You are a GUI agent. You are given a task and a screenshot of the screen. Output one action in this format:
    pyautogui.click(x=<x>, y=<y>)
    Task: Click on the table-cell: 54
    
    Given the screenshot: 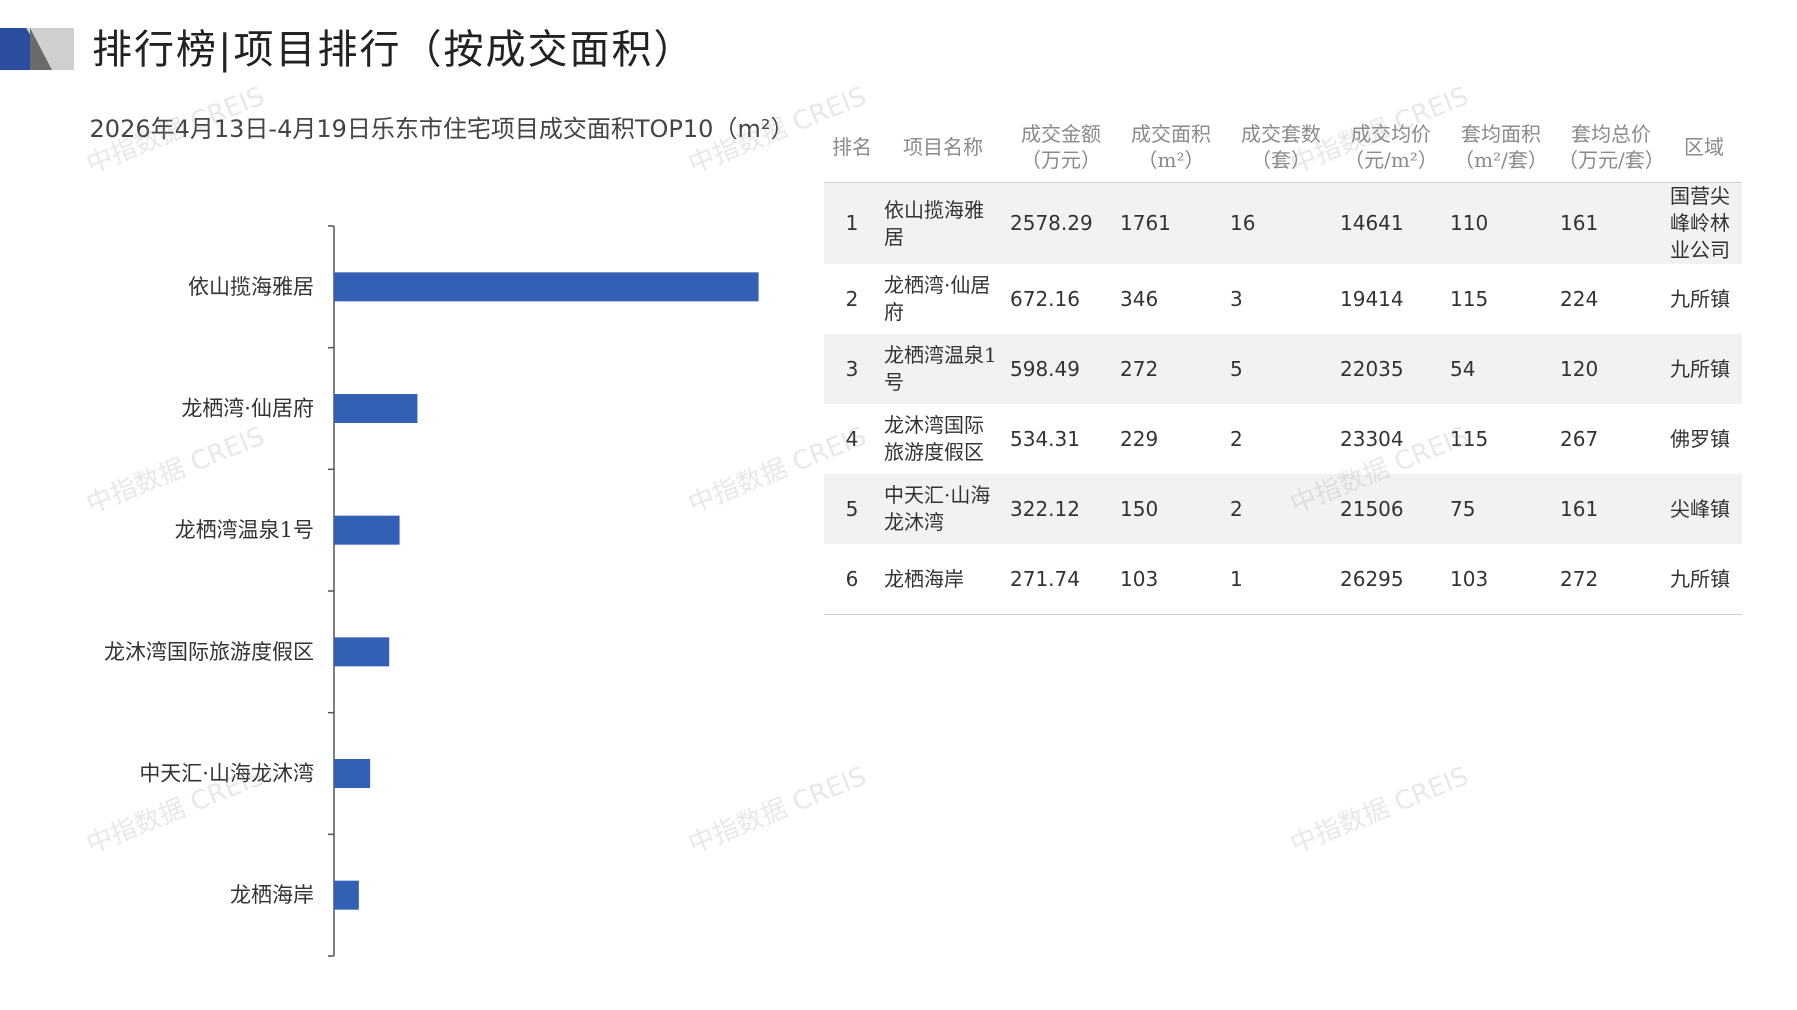 What is the action you would take?
    pyautogui.click(x=1501, y=369)
    